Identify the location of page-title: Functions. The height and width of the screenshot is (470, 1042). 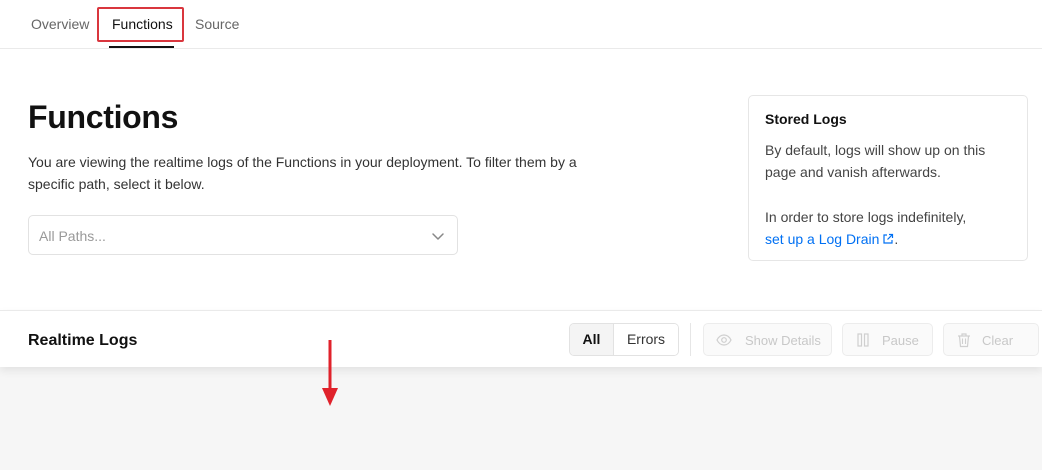
(103, 117).